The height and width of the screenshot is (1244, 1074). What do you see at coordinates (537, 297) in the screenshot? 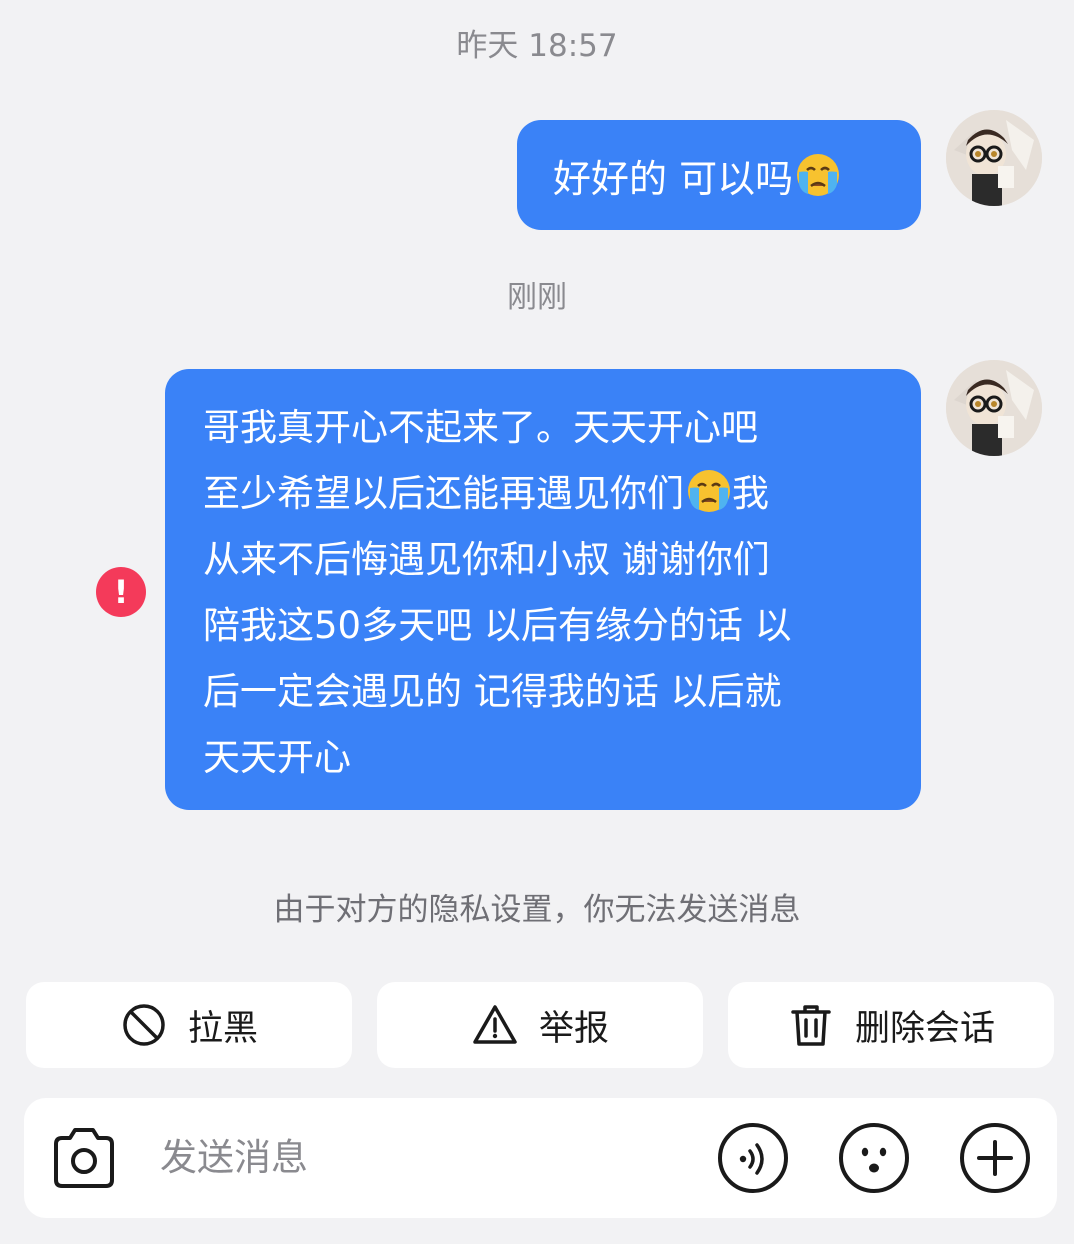
I see `timestamp: 刚刚` at bounding box center [537, 297].